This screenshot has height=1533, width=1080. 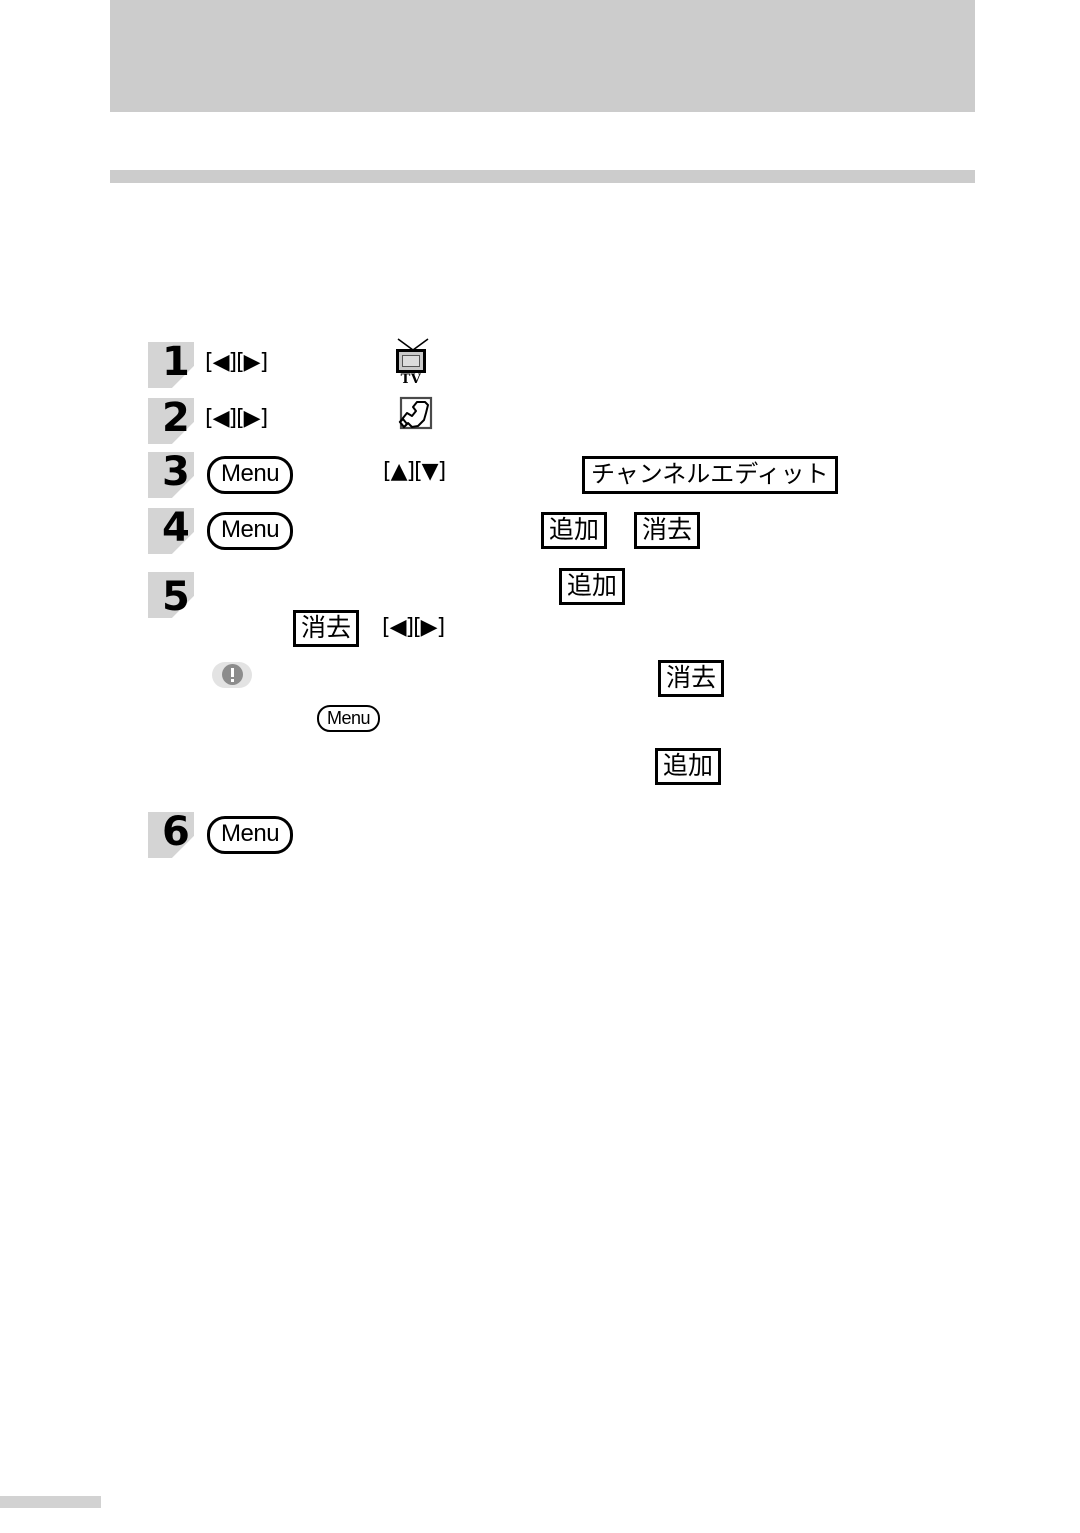 I want to click on step-6-number: 6, so click(x=176, y=832).